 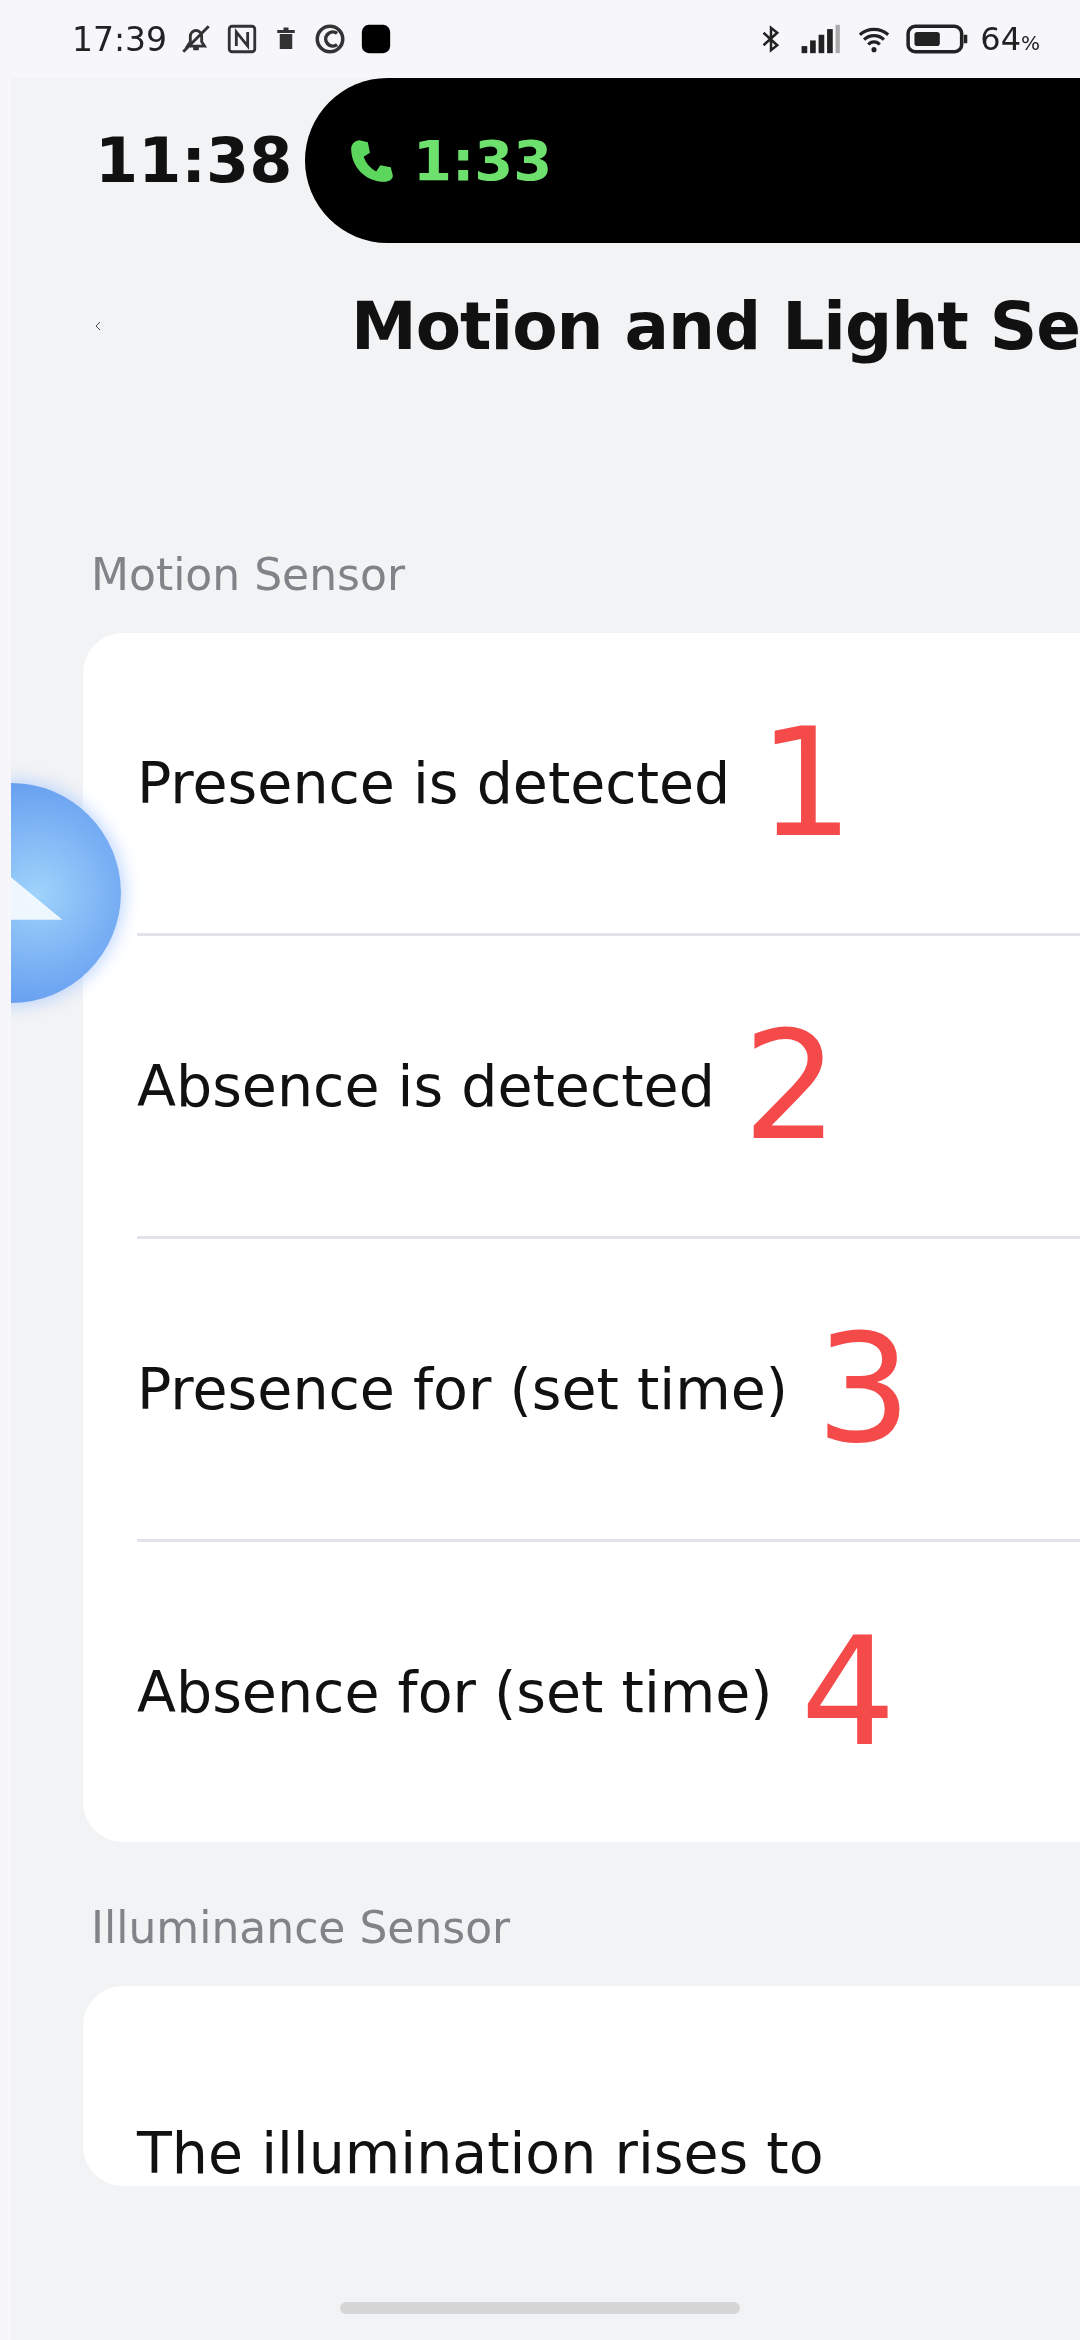 I want to click on trigger-option: Presence for (set time), so click(x=463, y=1389).